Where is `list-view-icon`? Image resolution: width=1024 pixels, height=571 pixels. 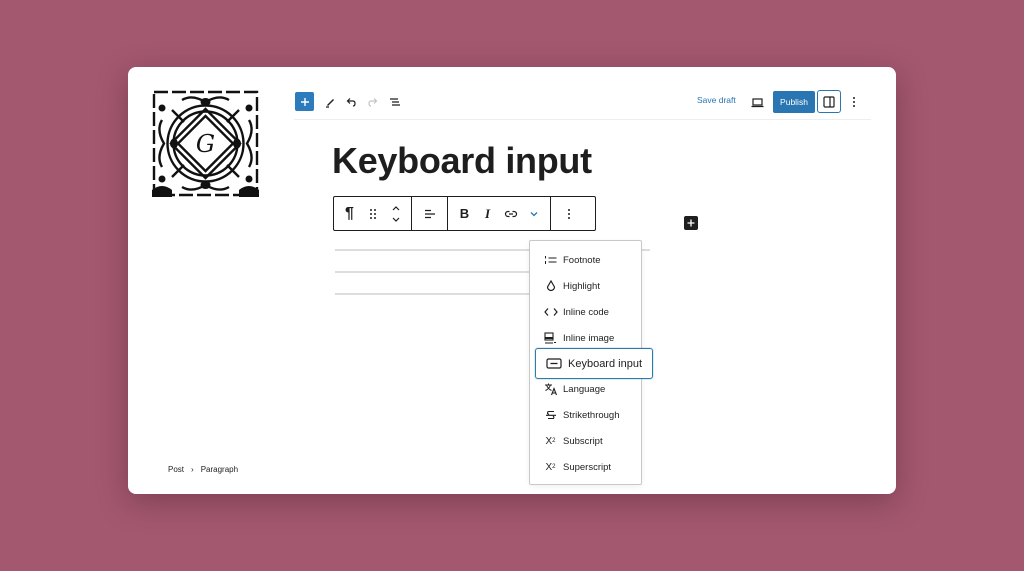 list-view-icon is located at coordinates (395, 102).